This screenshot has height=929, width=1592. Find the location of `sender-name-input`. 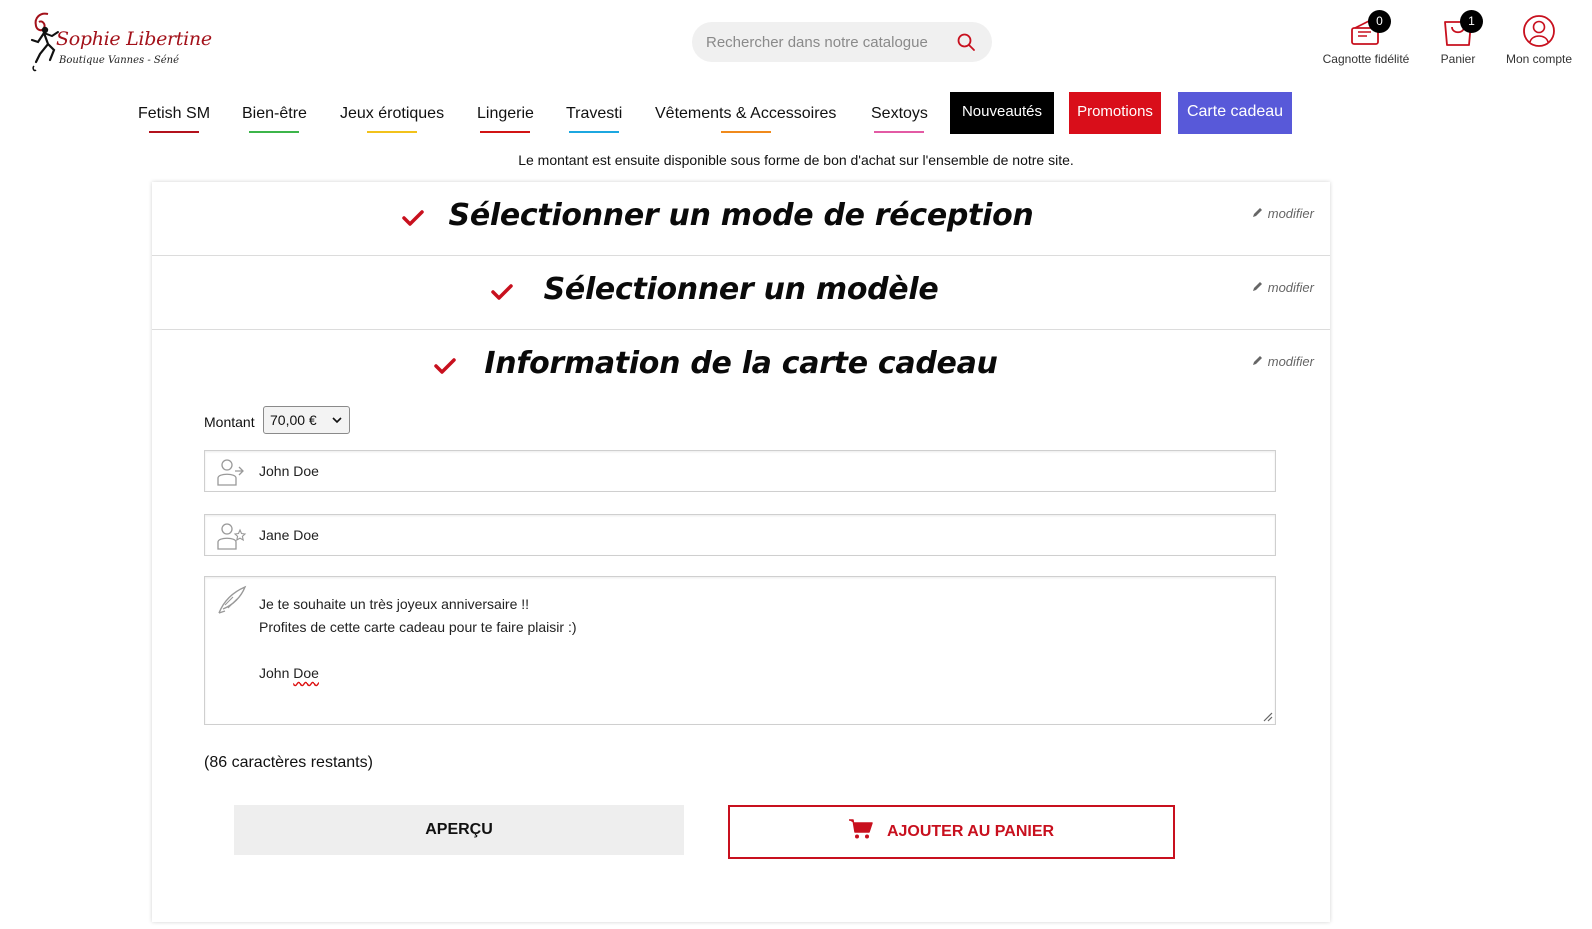

sender-name-input is located at coordinates (759, 471).